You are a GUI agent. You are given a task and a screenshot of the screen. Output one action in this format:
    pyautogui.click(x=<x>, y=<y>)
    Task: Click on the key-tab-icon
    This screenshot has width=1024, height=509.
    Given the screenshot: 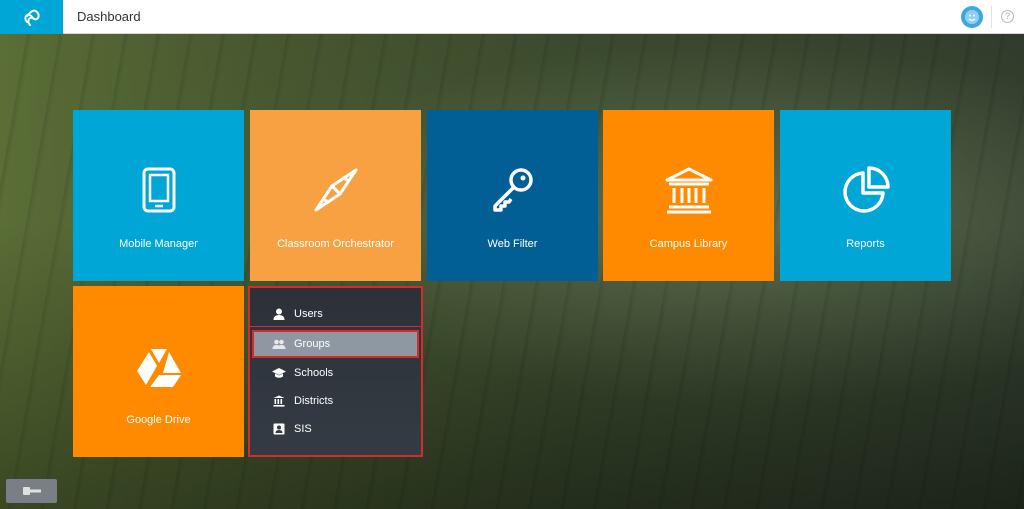 What is the action you would take?
    pyautogui.click(x=31, y=491)
    